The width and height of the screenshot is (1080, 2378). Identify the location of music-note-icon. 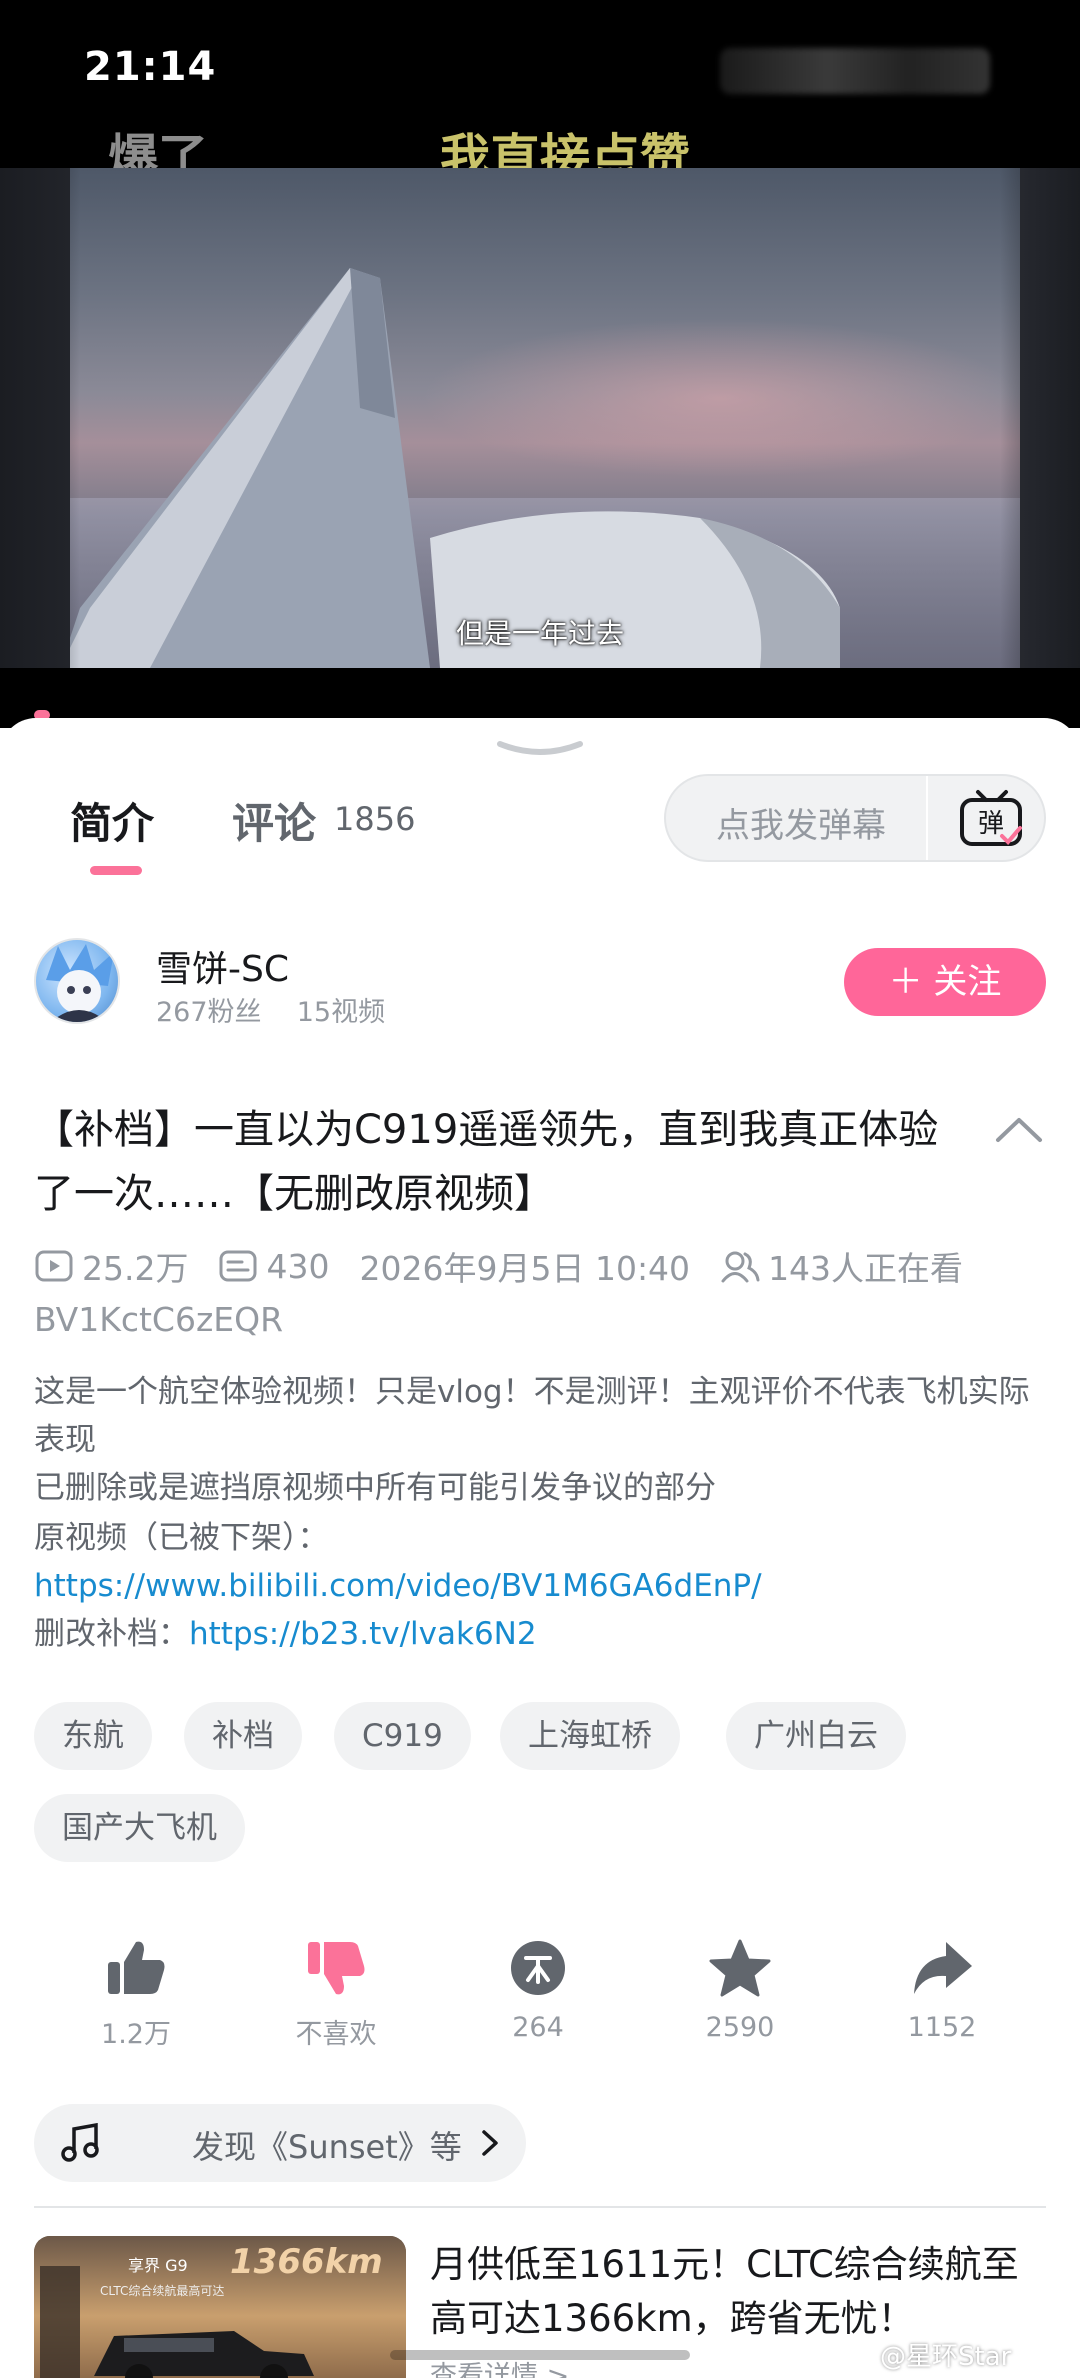
(80, 2142).